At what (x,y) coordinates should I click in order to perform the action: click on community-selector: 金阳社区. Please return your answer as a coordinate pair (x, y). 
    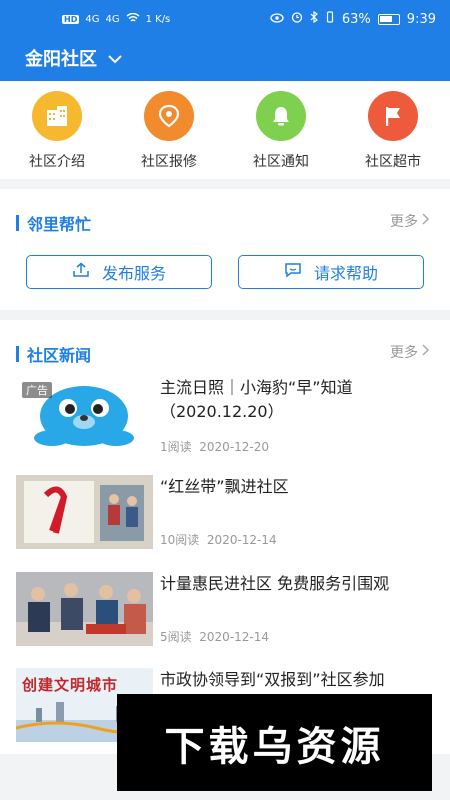
    Looking at the image, I should click on (74, 58).